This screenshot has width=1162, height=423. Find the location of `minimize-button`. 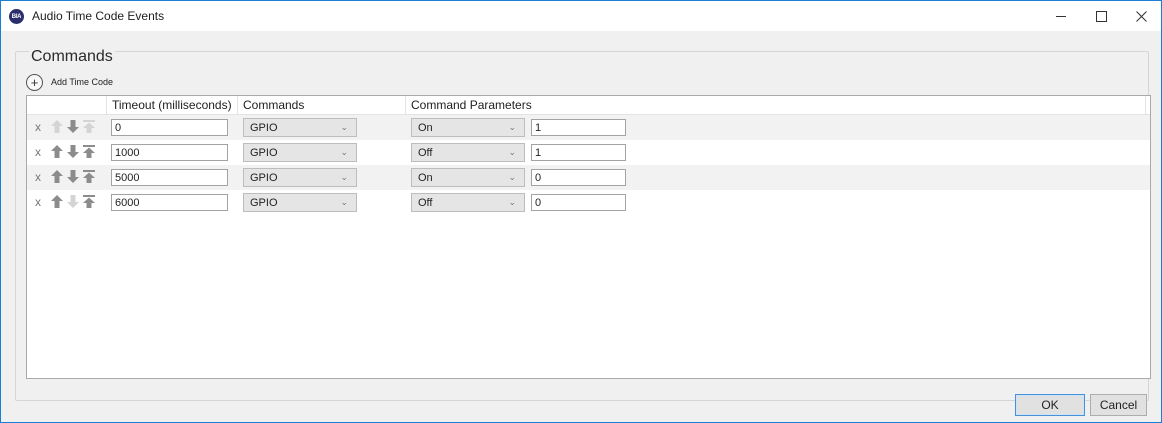

minimize-button is located at coordinates (1061, 16).